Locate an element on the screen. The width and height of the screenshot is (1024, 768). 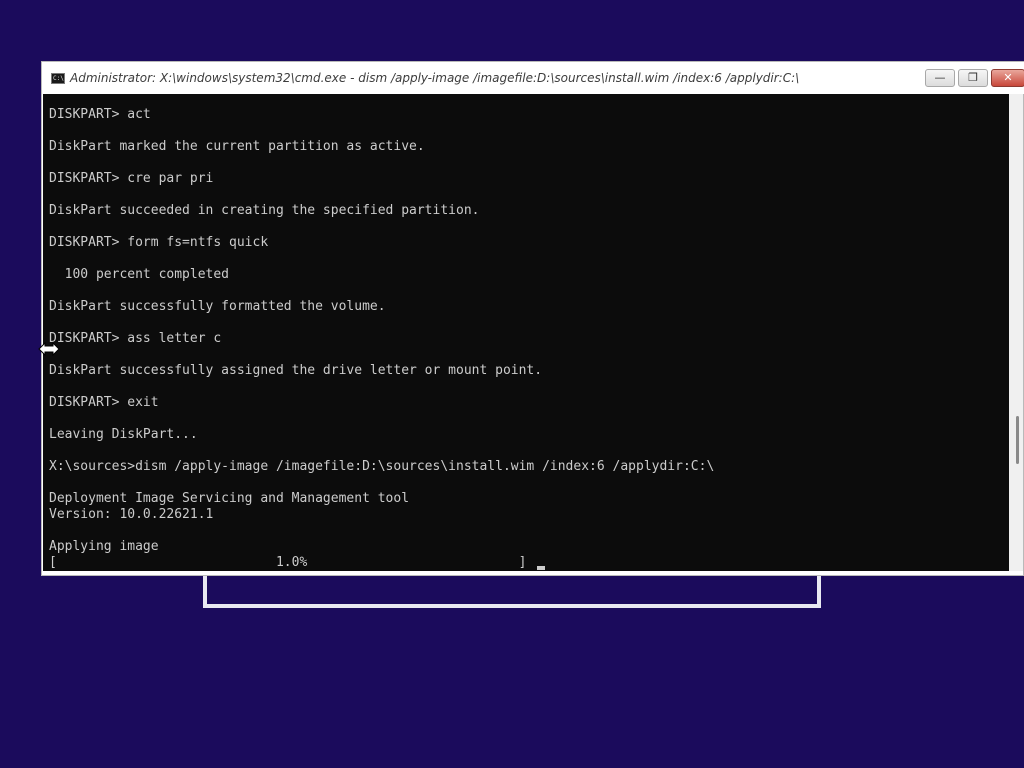
console-icon: C:\ is located at coordinates (58, 78).